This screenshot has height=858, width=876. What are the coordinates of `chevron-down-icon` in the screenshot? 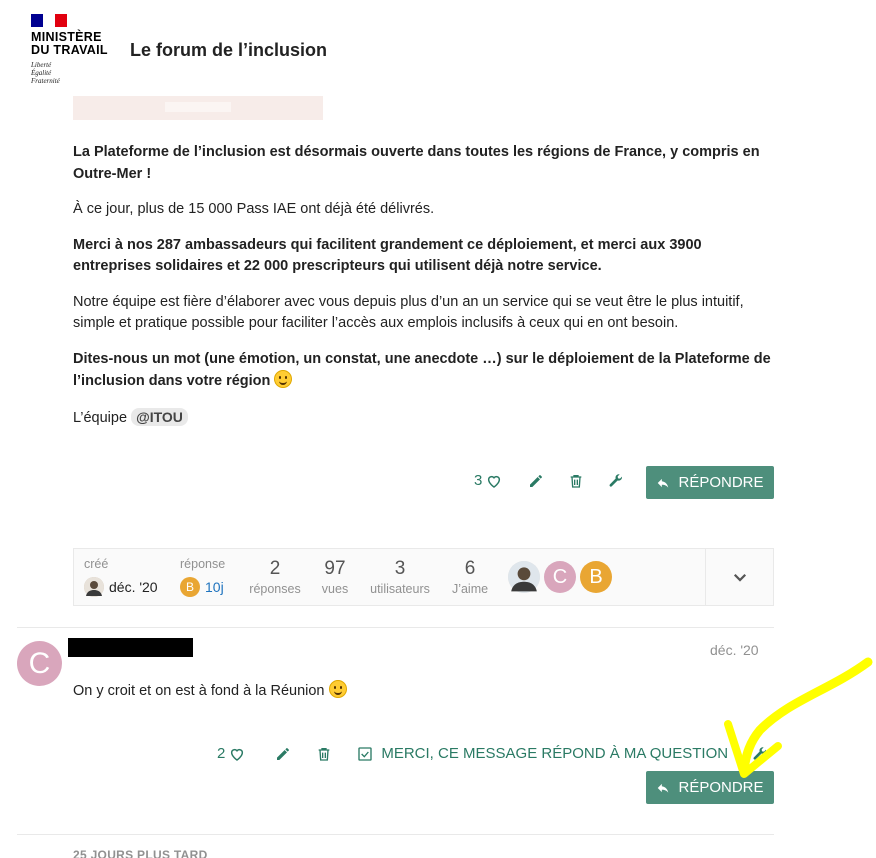 It's located at (739, 577).